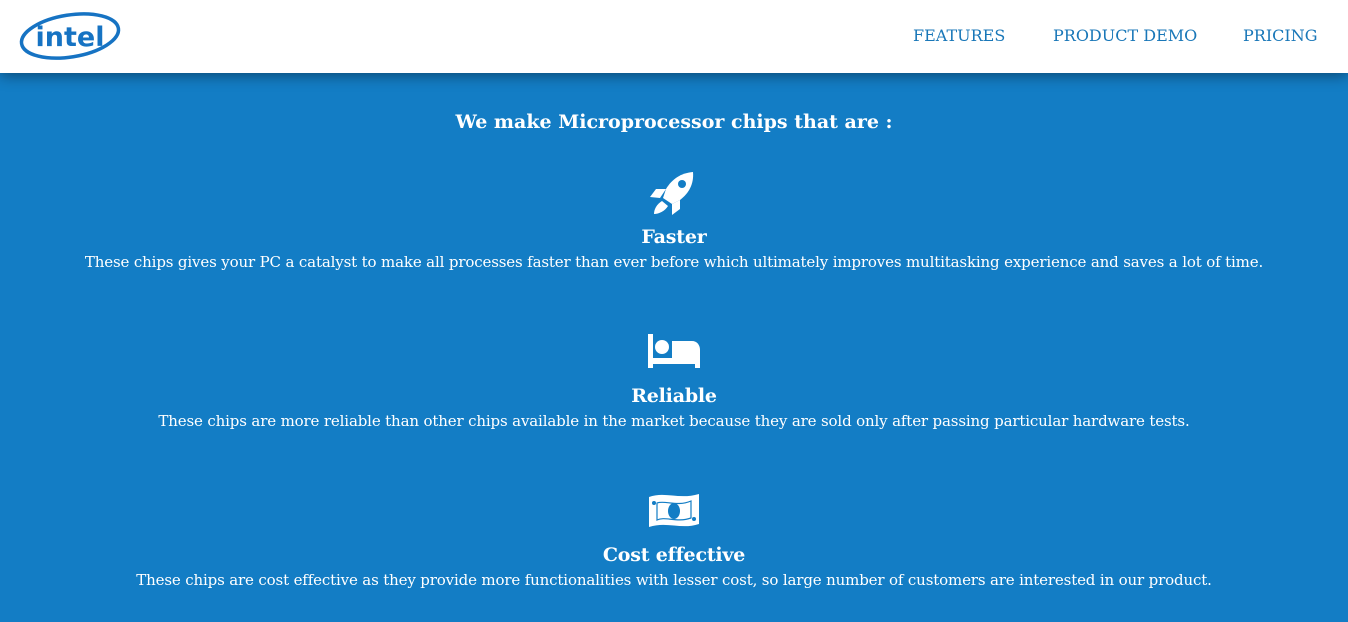 The height and width of the screenshot is (622, 1348). I want to click on money-bill-icon, so click(674, 510).